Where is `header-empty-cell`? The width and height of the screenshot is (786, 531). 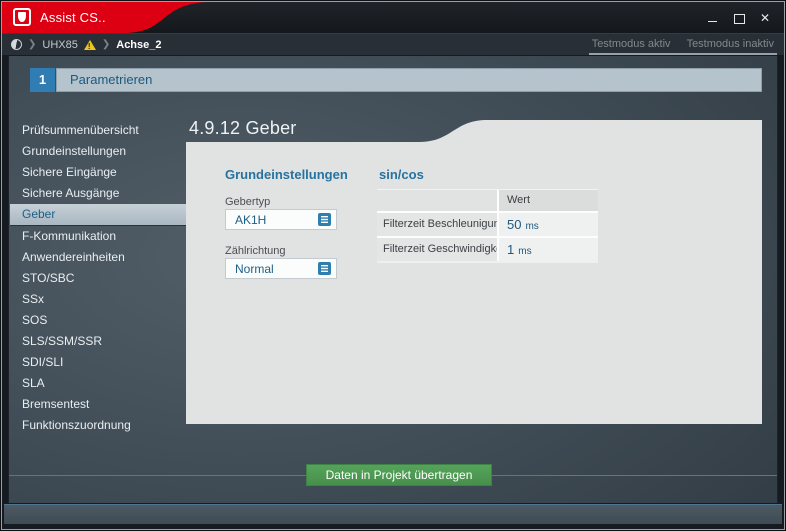 header-empty-cell is located at coordinates (437, 200).